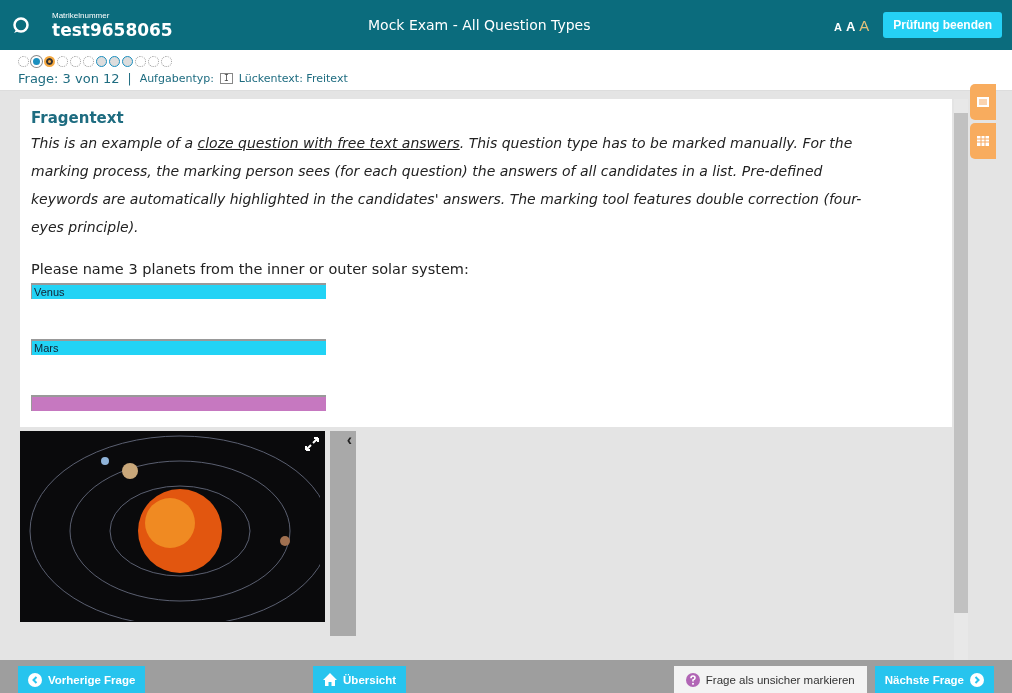  I want to click on answer-field: Venus, so click(178, 291).